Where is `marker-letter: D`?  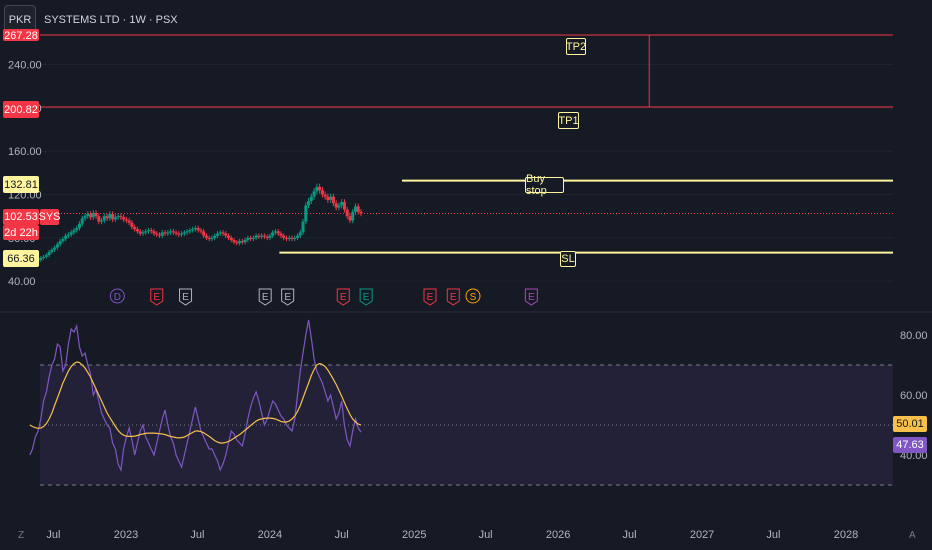 marker-letter: D is located at coordinates (117, 297).